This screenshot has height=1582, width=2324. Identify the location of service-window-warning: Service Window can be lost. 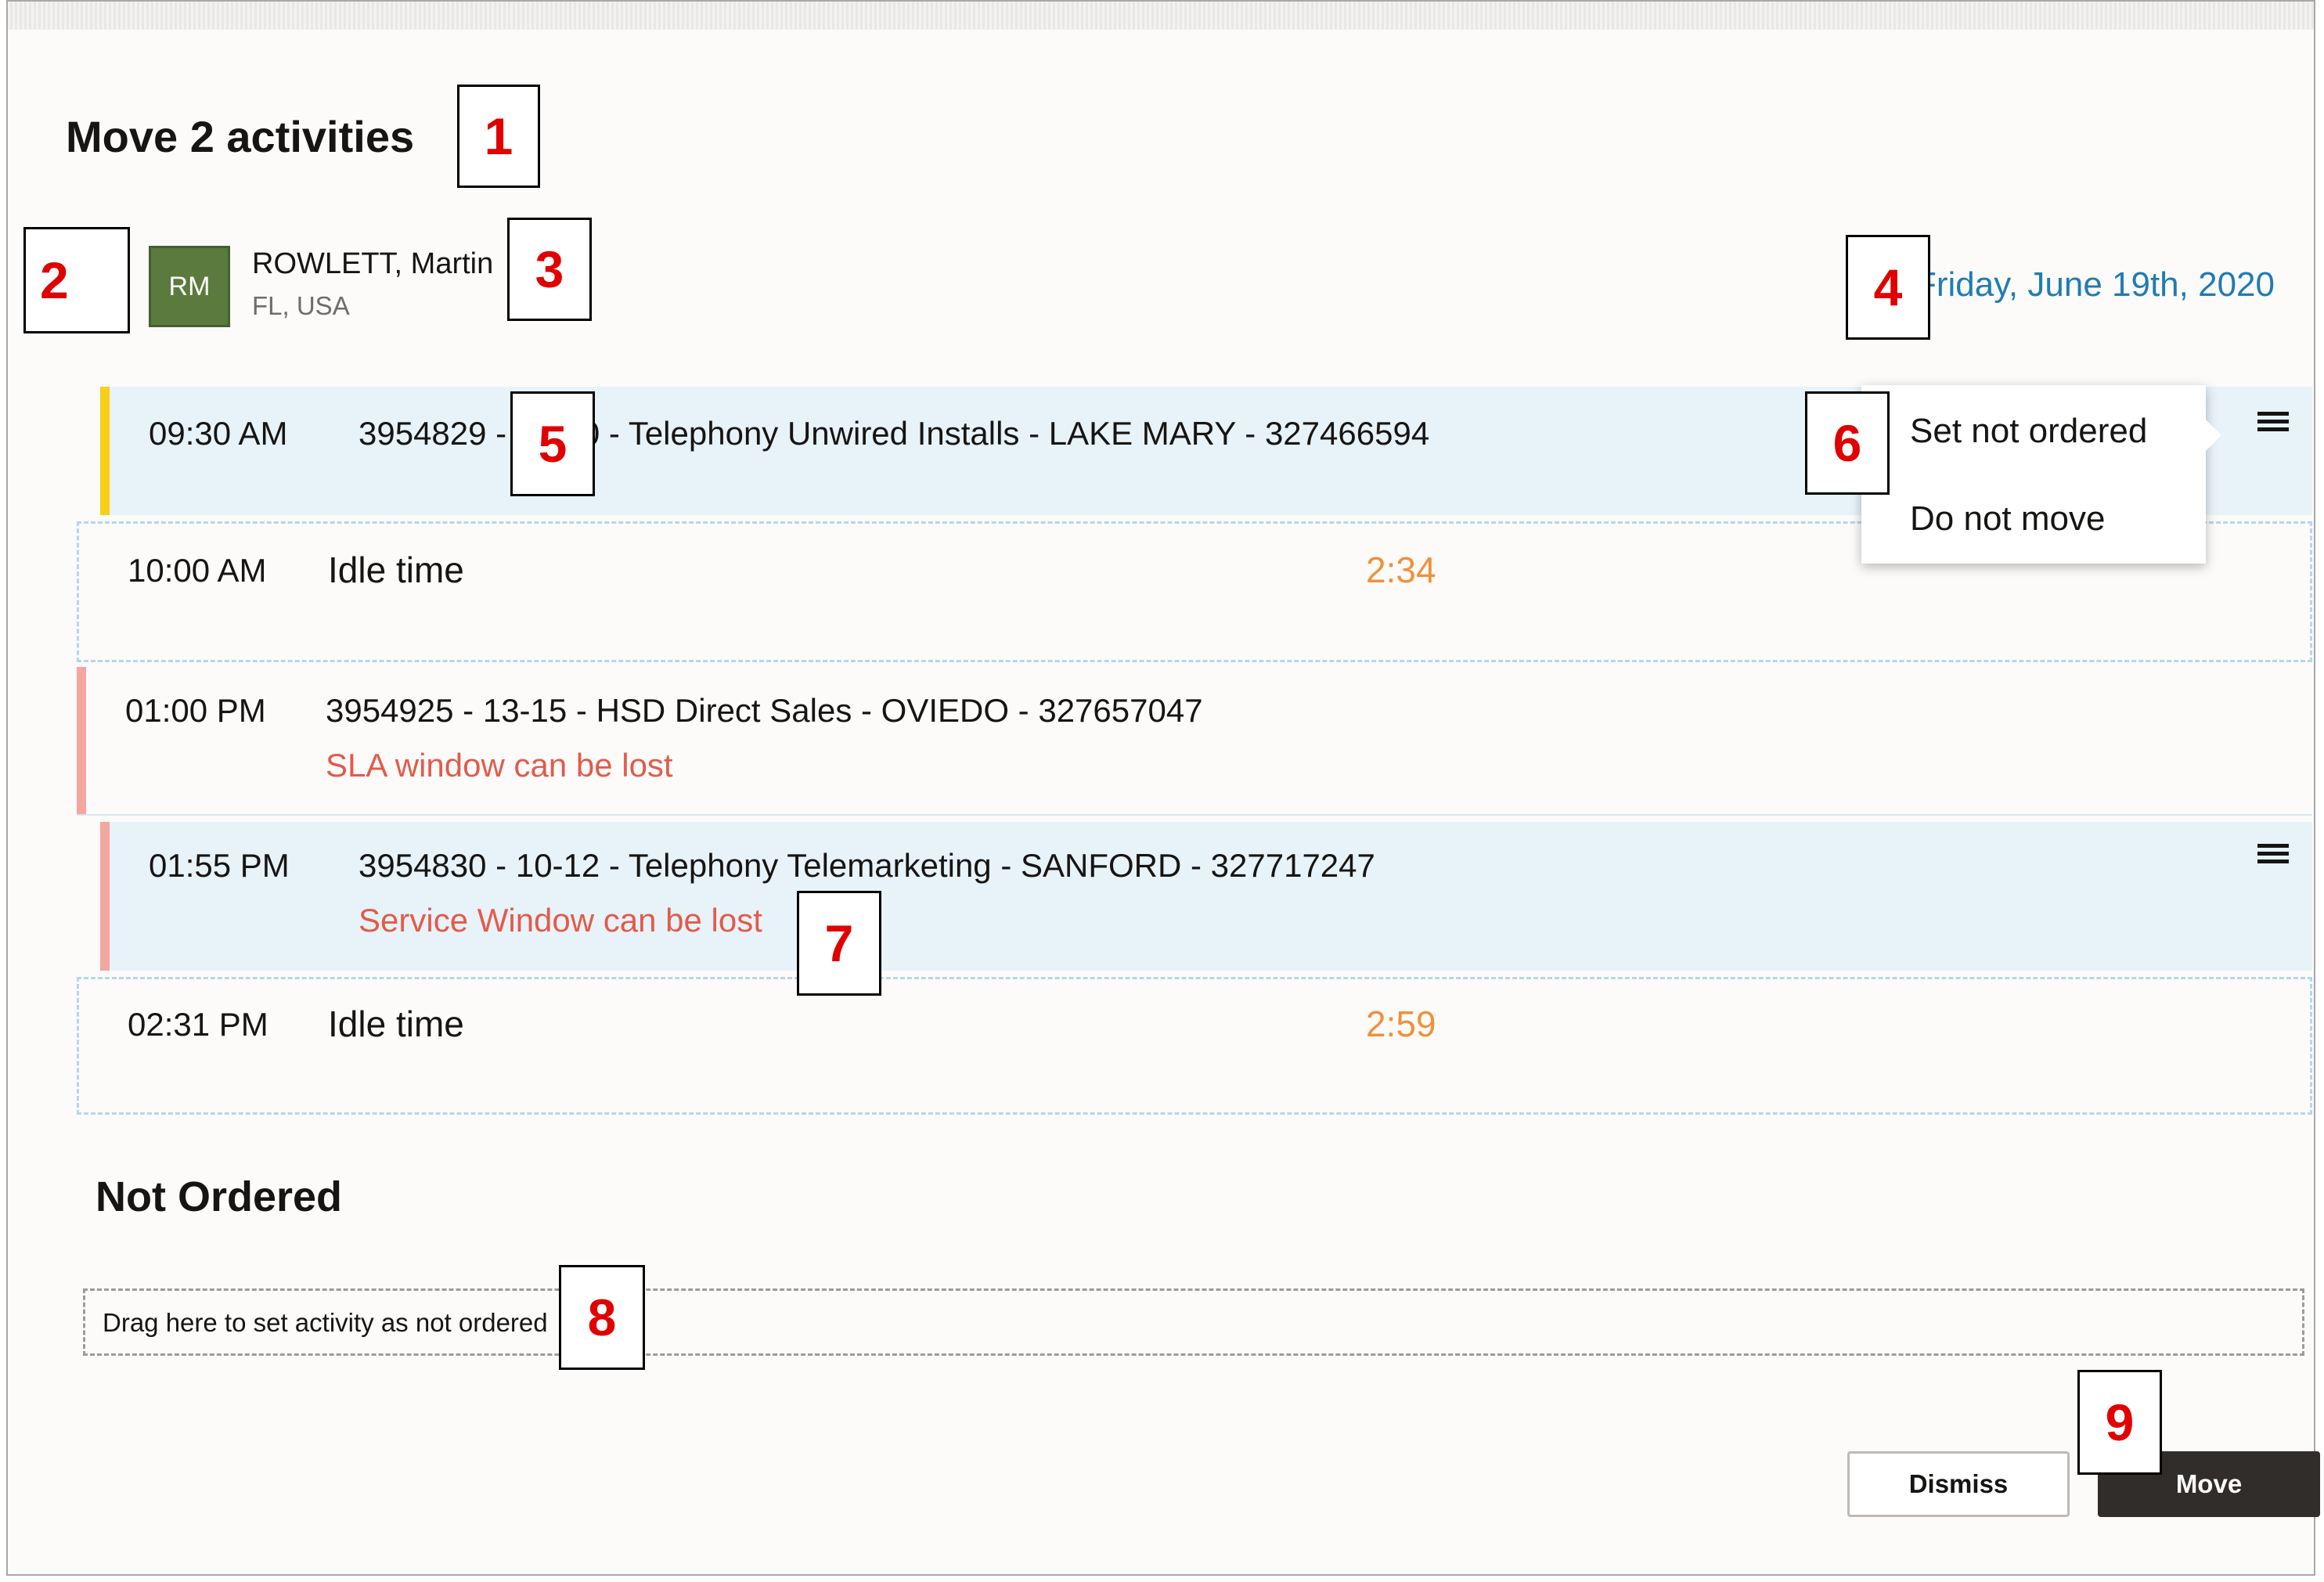
(560, 921).